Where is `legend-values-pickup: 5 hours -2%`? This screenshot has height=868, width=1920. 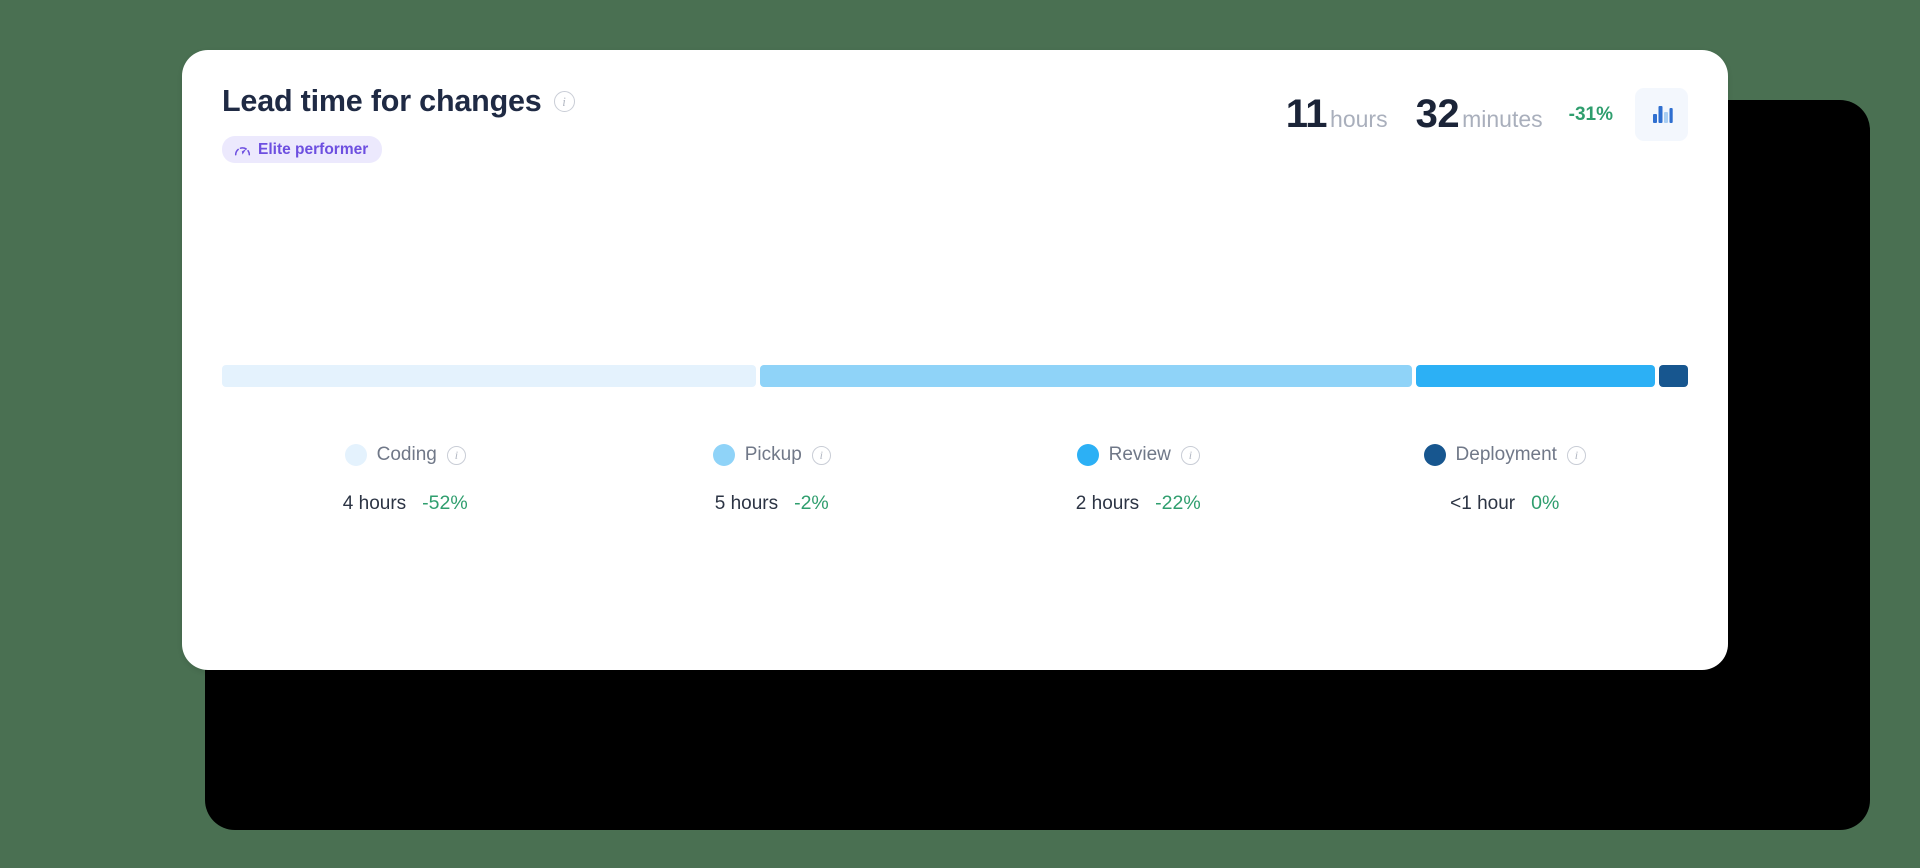
legend-values-pickup: 5 hours -2% is located at coordinates (772, 503).